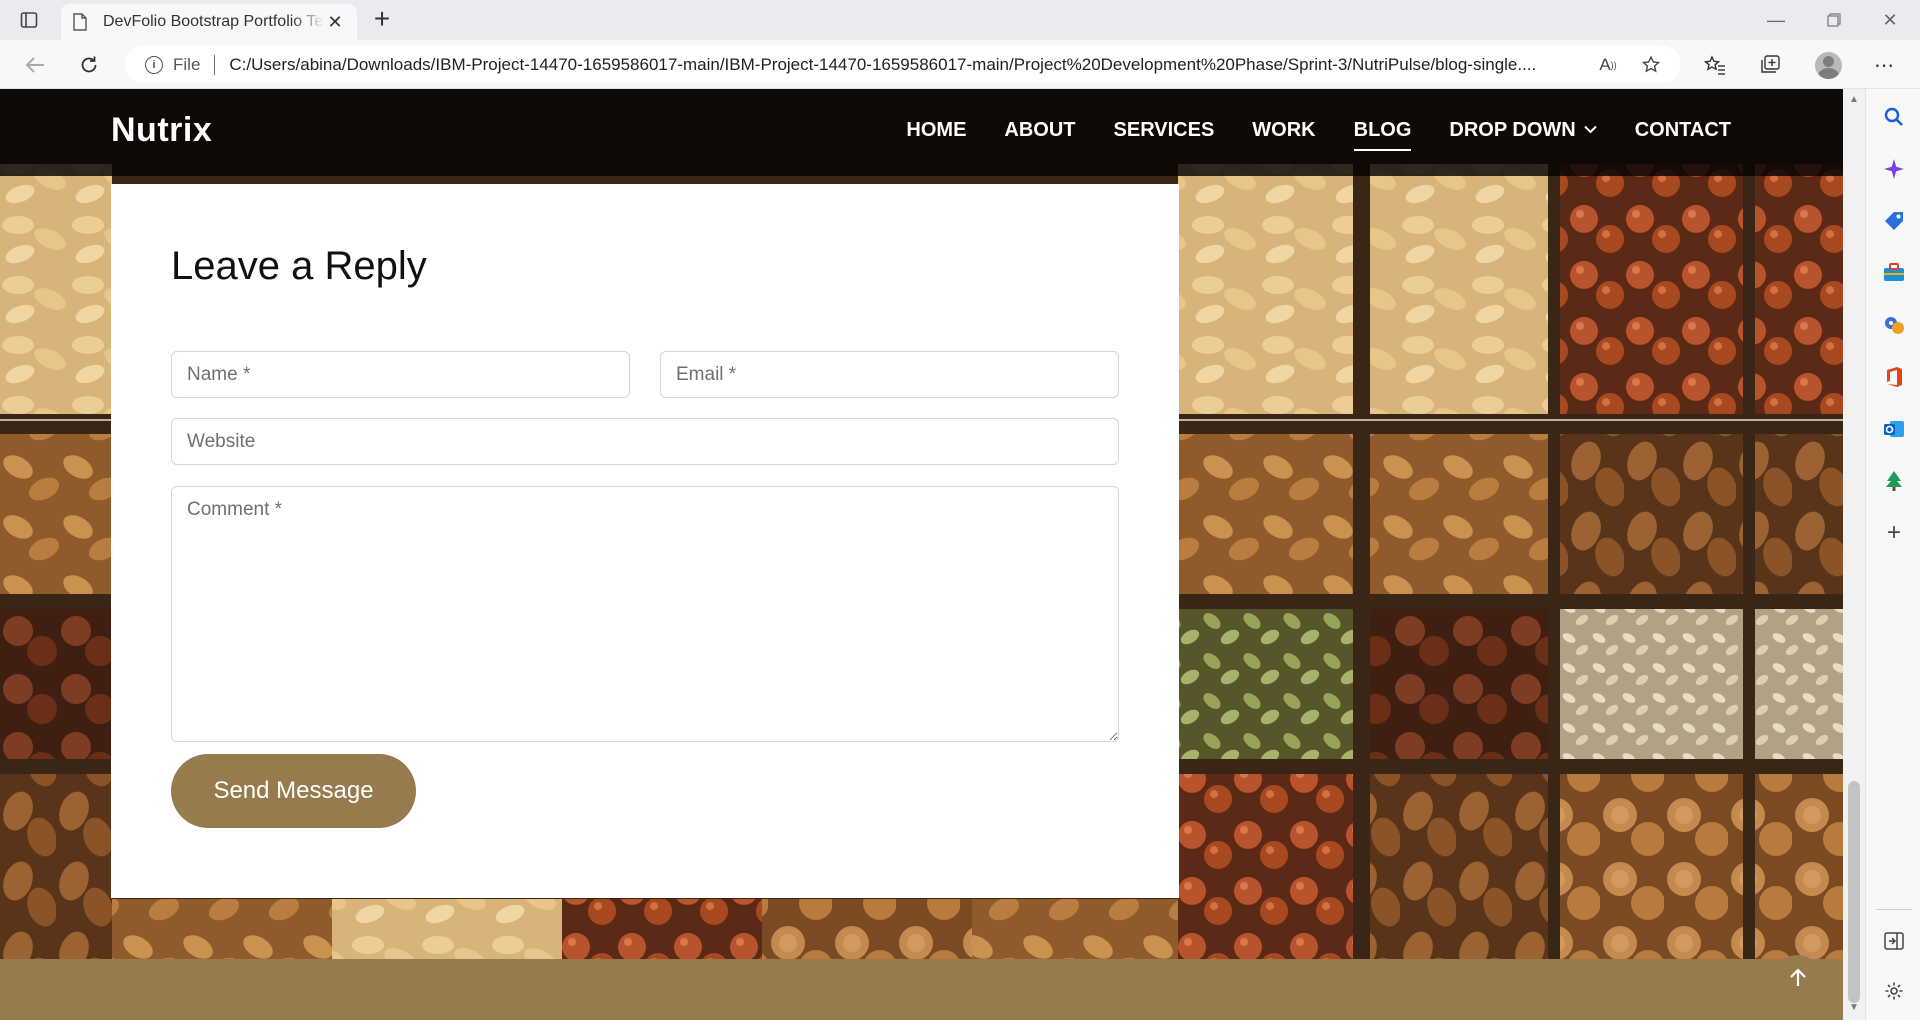 The width and height of the screenshot is (1920, 1020). What do you see at coordinates (1894, 429) in the screenshot?
I see `outlook-icon` at bounding box center [1894, 429].